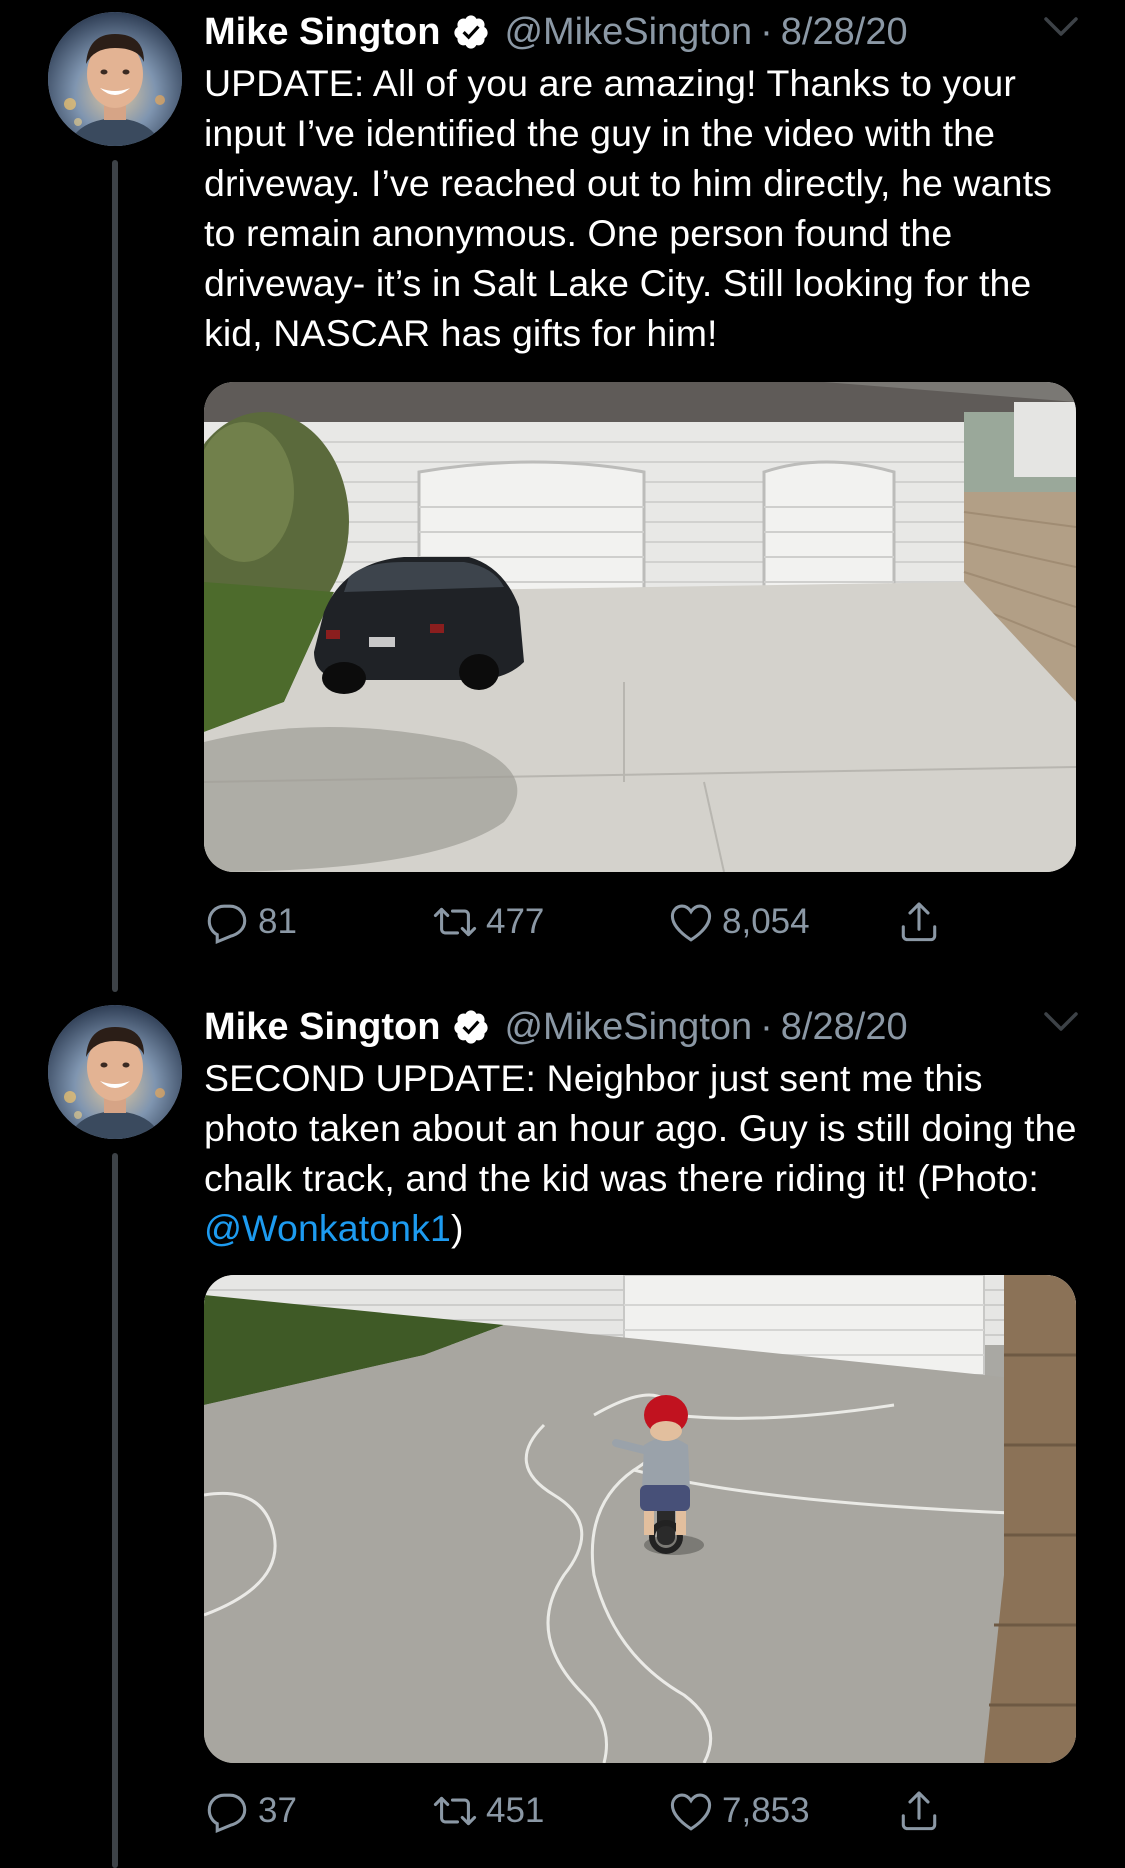 The width and height of the screenshot is (1125, 1868). I want to click on retweet-button: 451, so click(488, 1811).